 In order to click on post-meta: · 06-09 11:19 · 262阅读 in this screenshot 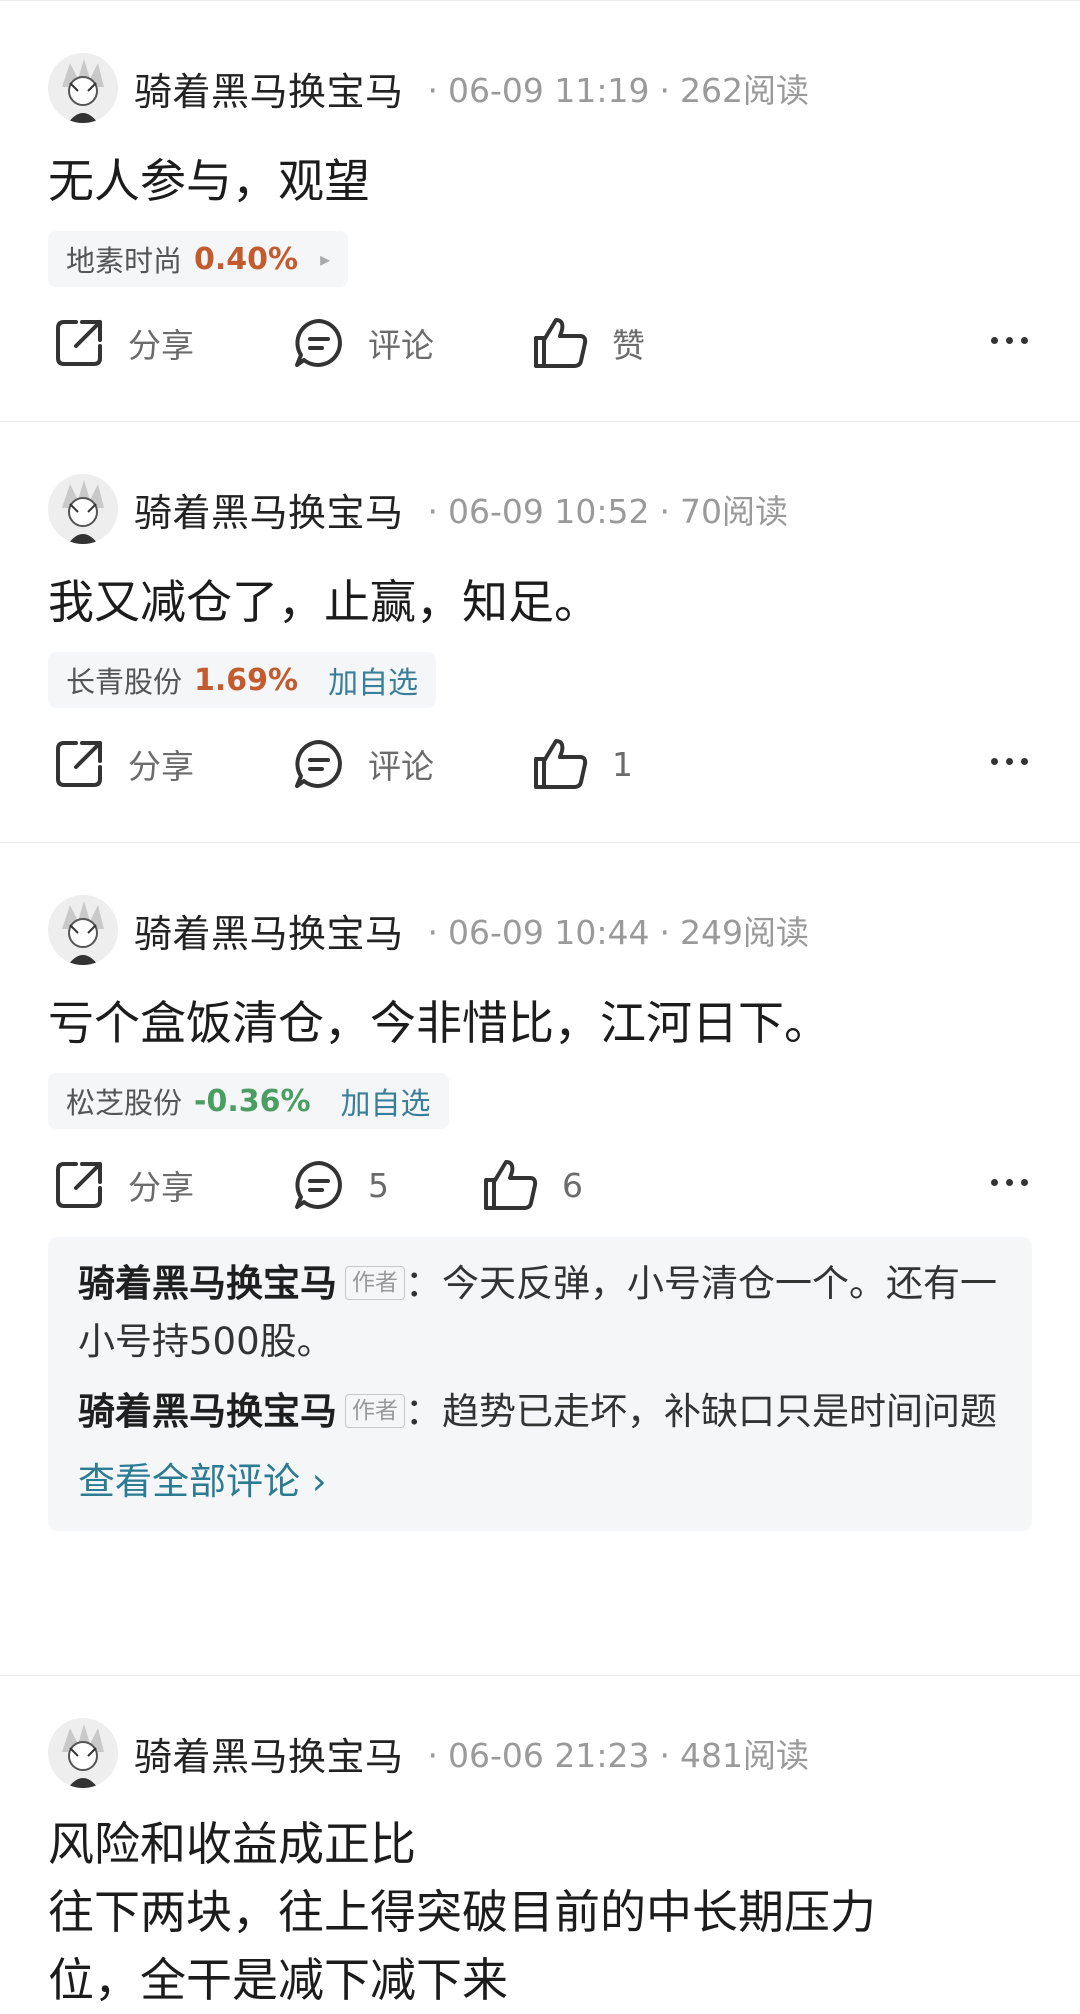, I will do `click(613, 88)`.